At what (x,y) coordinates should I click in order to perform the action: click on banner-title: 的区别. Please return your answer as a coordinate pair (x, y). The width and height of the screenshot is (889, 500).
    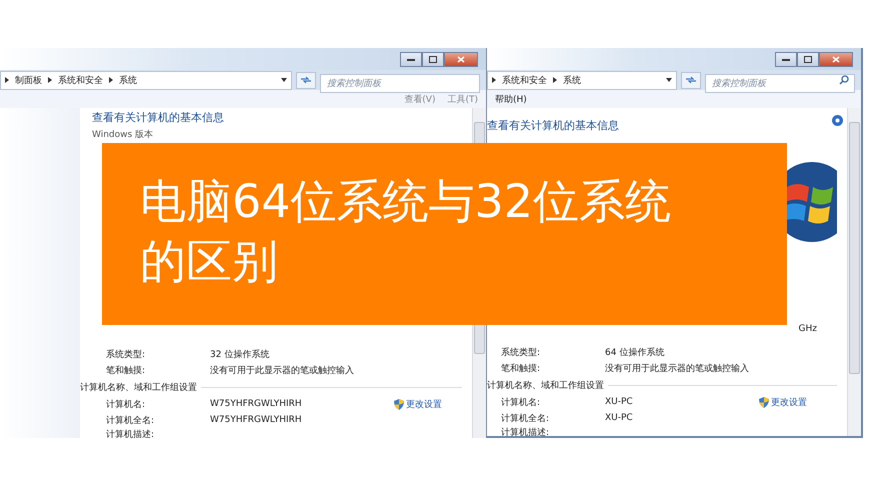
    Looking at the image, I should click on (209, 261).